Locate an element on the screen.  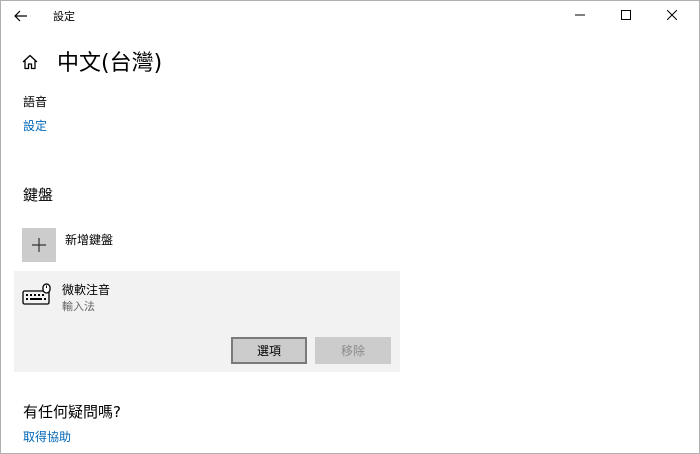
back-arrow-icon is located at coordinates (20, 16).